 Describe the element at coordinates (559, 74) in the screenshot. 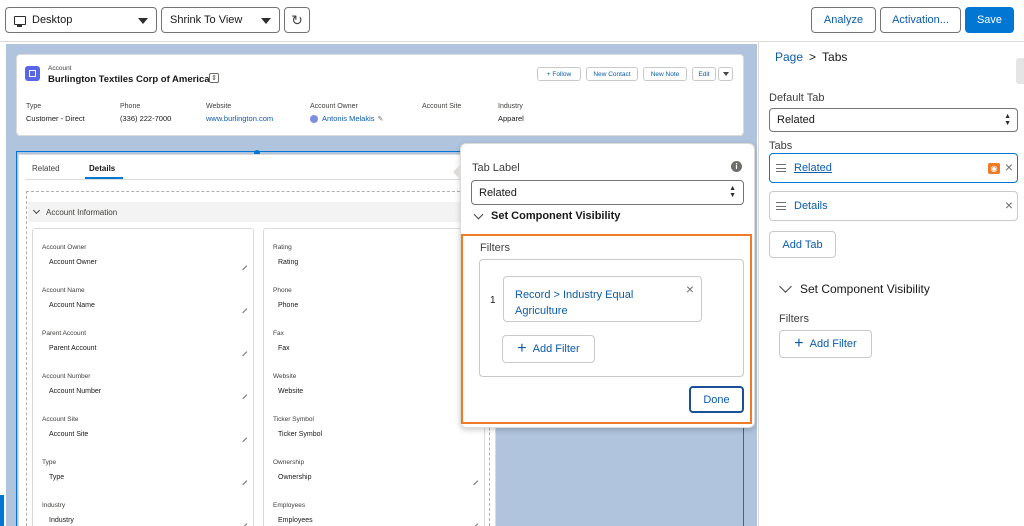

I see `follow-button: + Follow` at that location.